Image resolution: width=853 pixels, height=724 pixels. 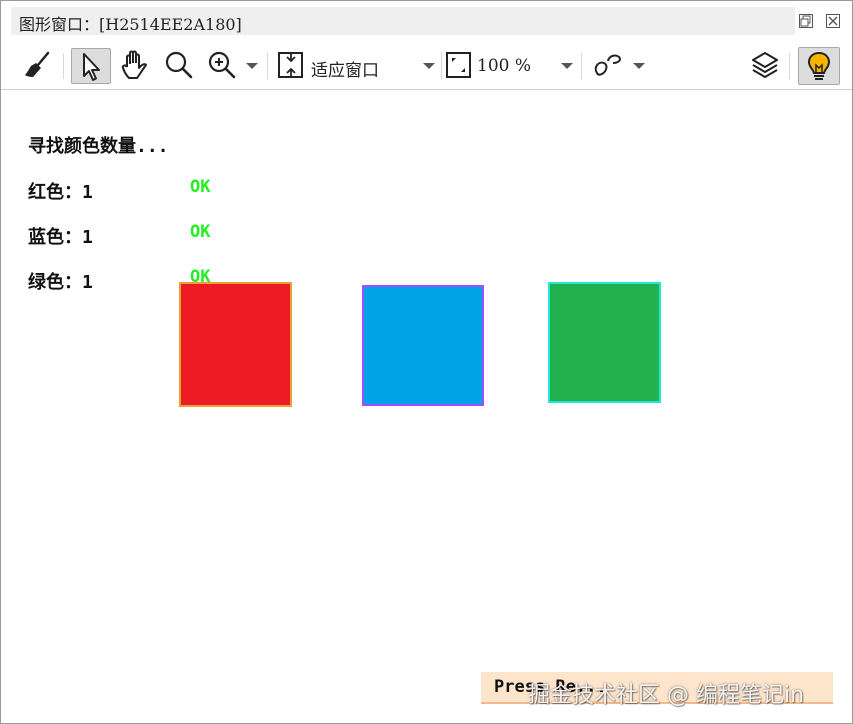 What do you see at coordinates (567, 66) in the screenshot?
I see `zoom-value-chevron-down-icon` at bounding box center [567, 66].